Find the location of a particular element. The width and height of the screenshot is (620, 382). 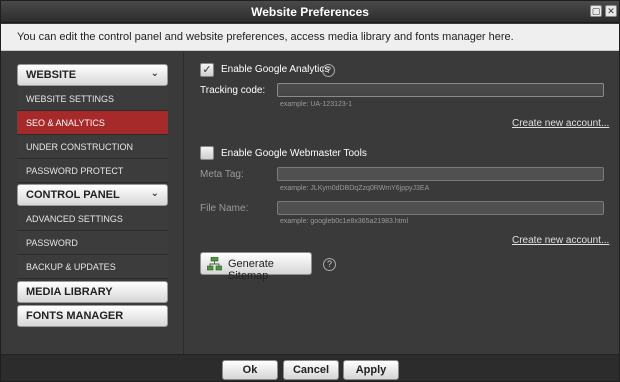

sidebar-section-website: WEBSITE ⌄ is located at coordinates (92, 75).